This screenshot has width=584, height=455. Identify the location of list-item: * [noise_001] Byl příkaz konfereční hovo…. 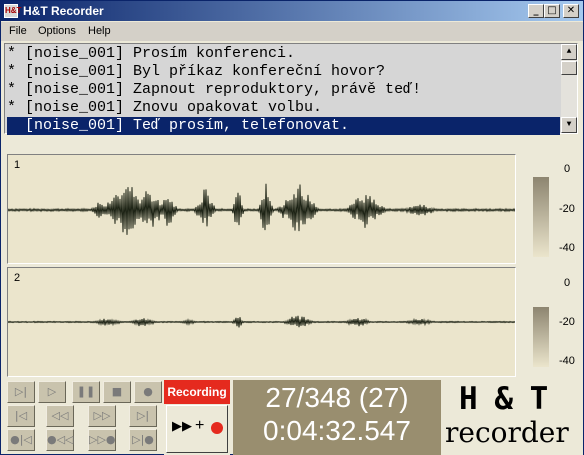
(283, 72).